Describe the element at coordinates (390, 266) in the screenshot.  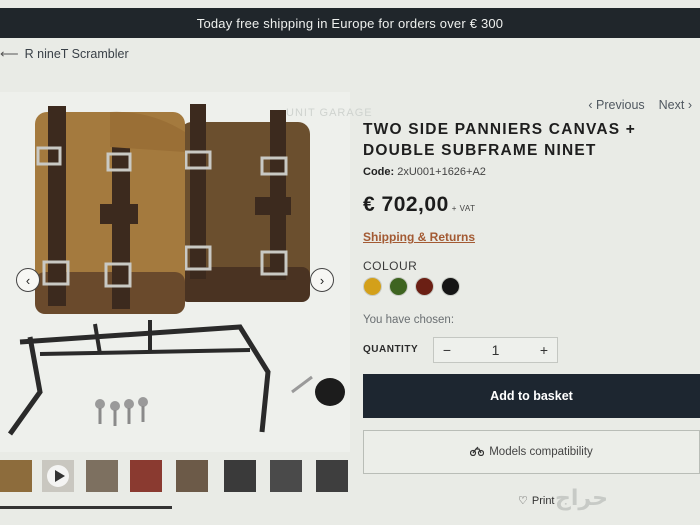
I see `colour-label: COLOUR` at that location.